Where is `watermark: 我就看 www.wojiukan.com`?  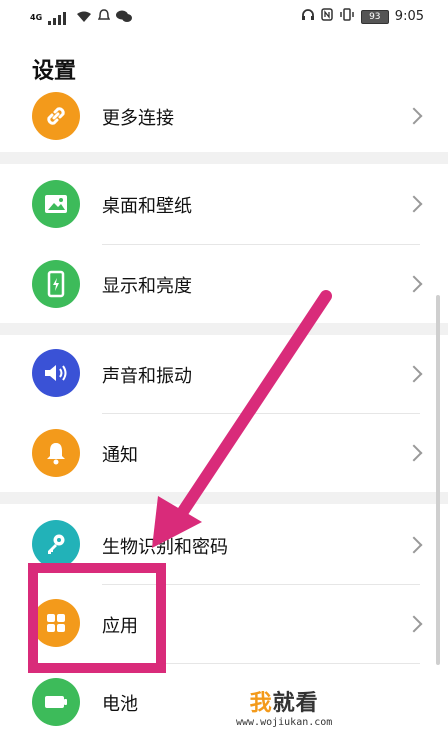 watermark: 我就看 www.wojiukan.com is located at coordinates (284, 706).